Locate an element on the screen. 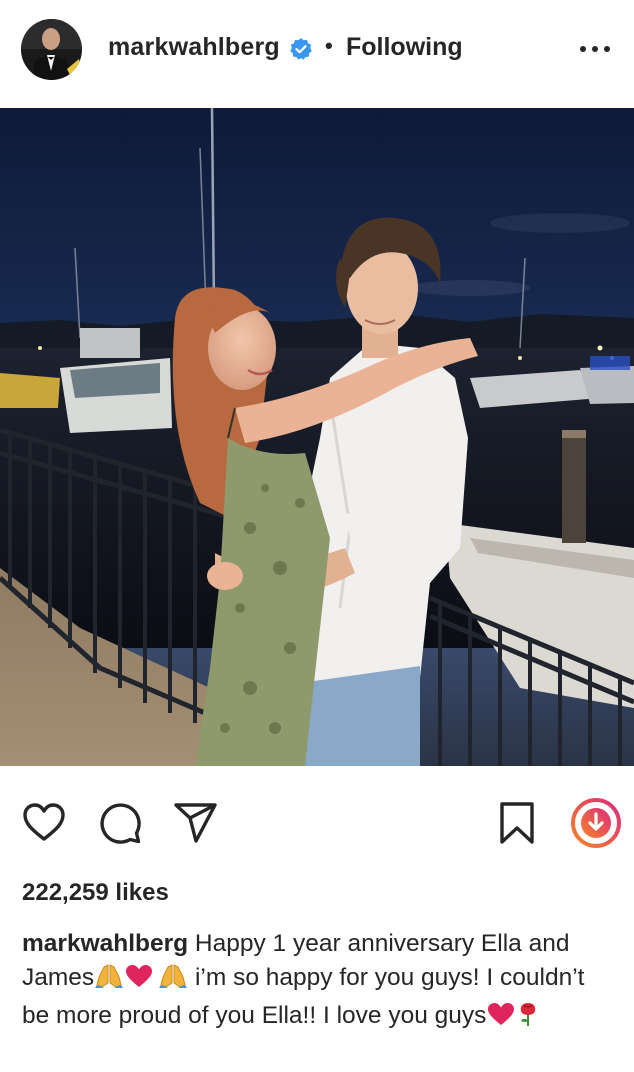 The height and width of the screenshot is (1072, 634). post-action-bar is located at coordinates (317, 821).